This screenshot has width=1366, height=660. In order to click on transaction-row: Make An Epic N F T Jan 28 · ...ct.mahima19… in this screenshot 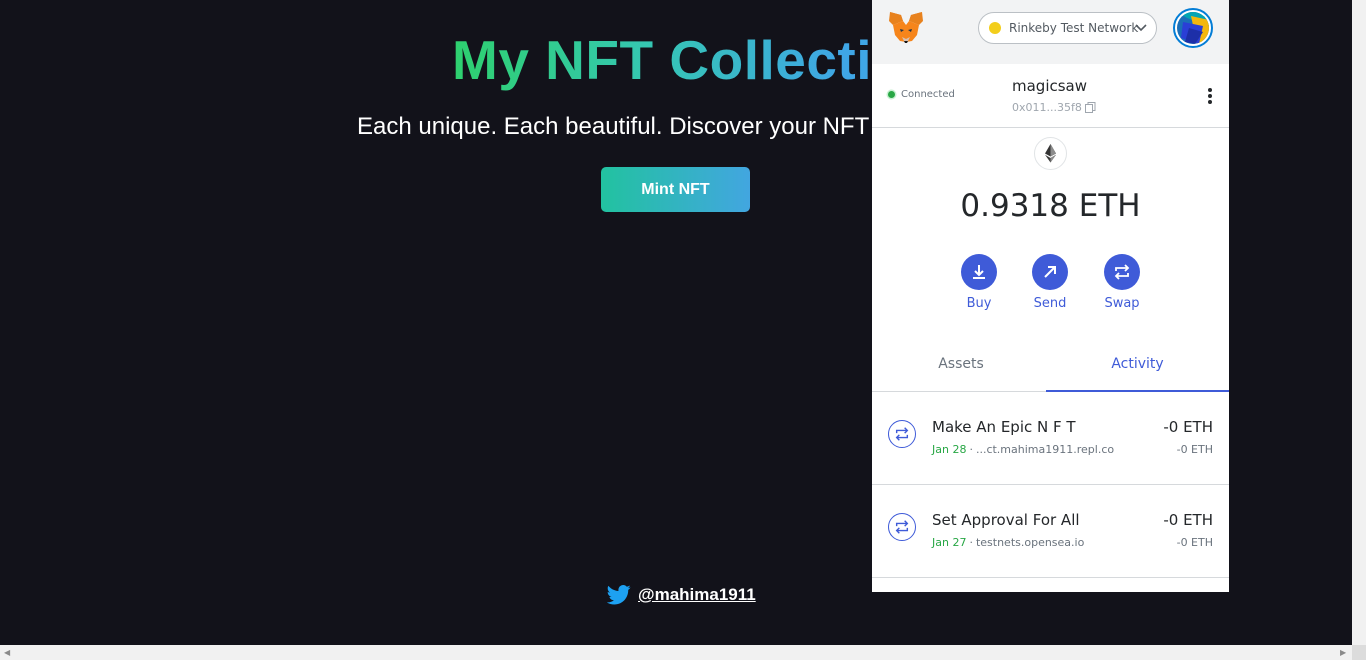, I will do `click(1050, 438)`.